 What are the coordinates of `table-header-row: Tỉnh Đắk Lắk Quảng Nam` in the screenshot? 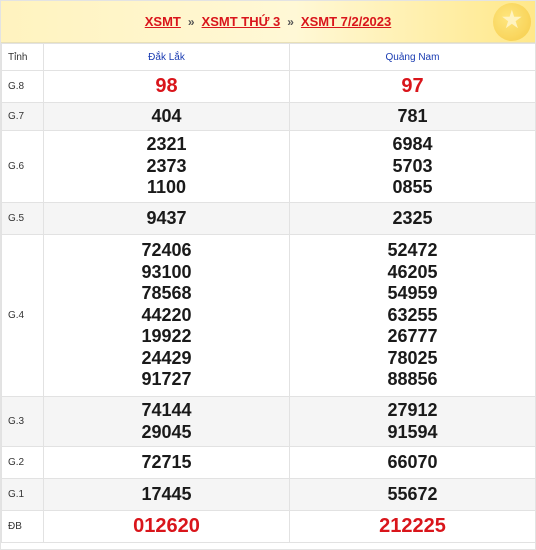 It's located at (268, 57).